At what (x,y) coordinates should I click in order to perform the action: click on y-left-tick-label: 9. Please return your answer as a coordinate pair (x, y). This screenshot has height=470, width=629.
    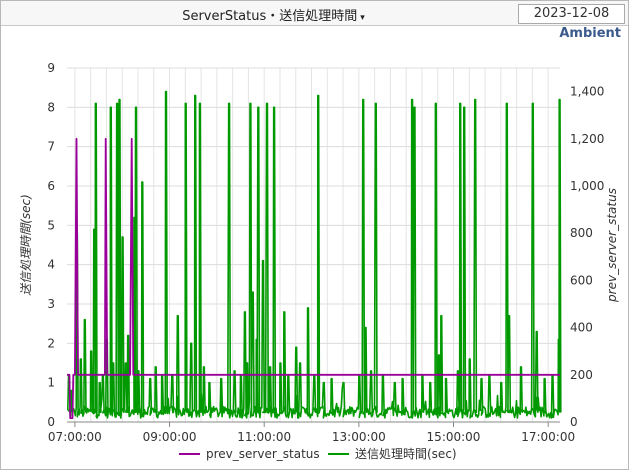
    Looking at the image, I should click on (51, 68).